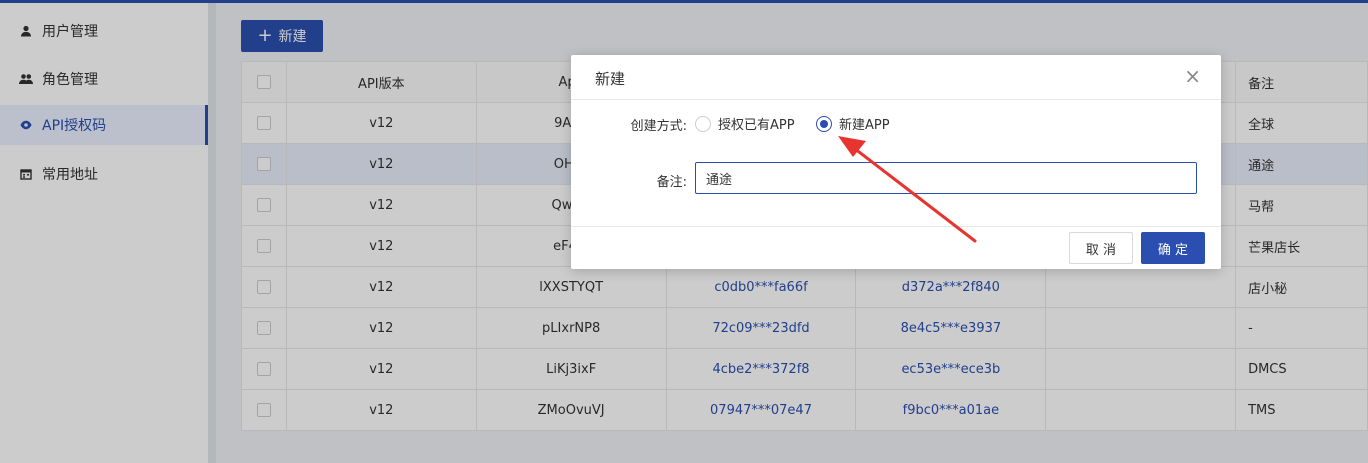 The image size is (1368, 463). Describe the element at coordinates (864, 125) in the screenshot. I see `radio-label: 新建APP` at that location.